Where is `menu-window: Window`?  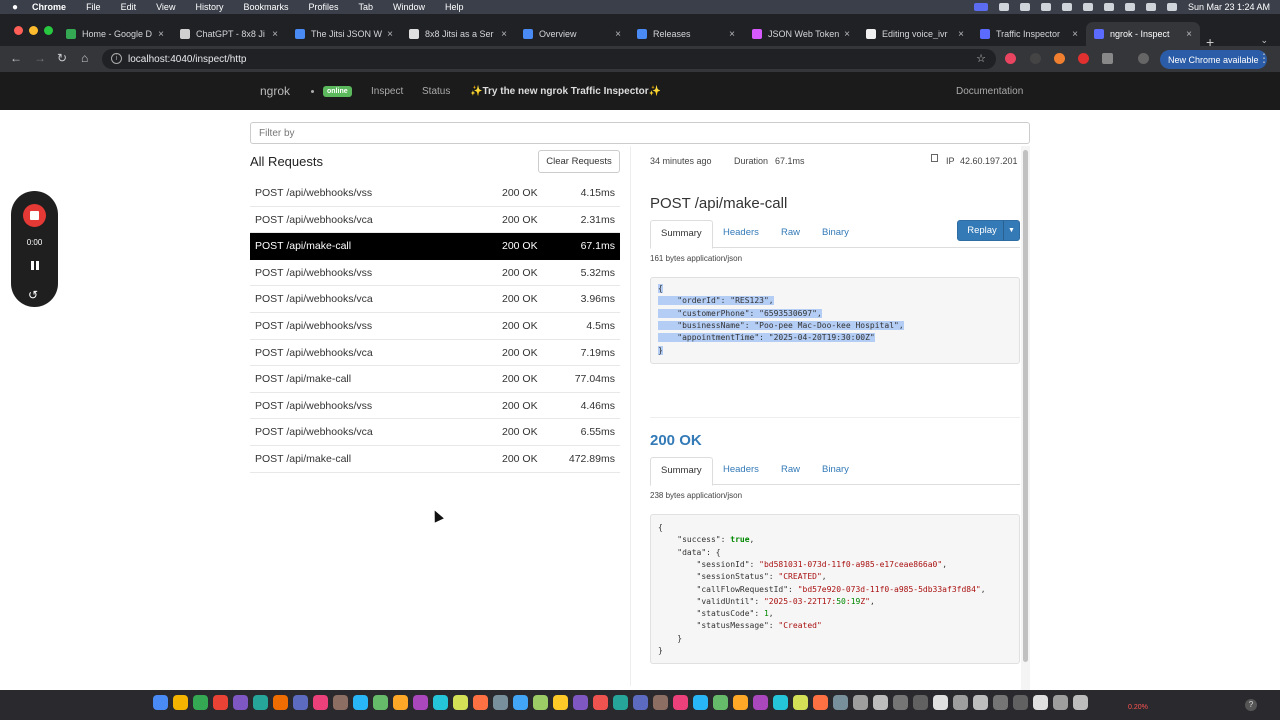
menu-window: Window is located at coordinates (409, 7).